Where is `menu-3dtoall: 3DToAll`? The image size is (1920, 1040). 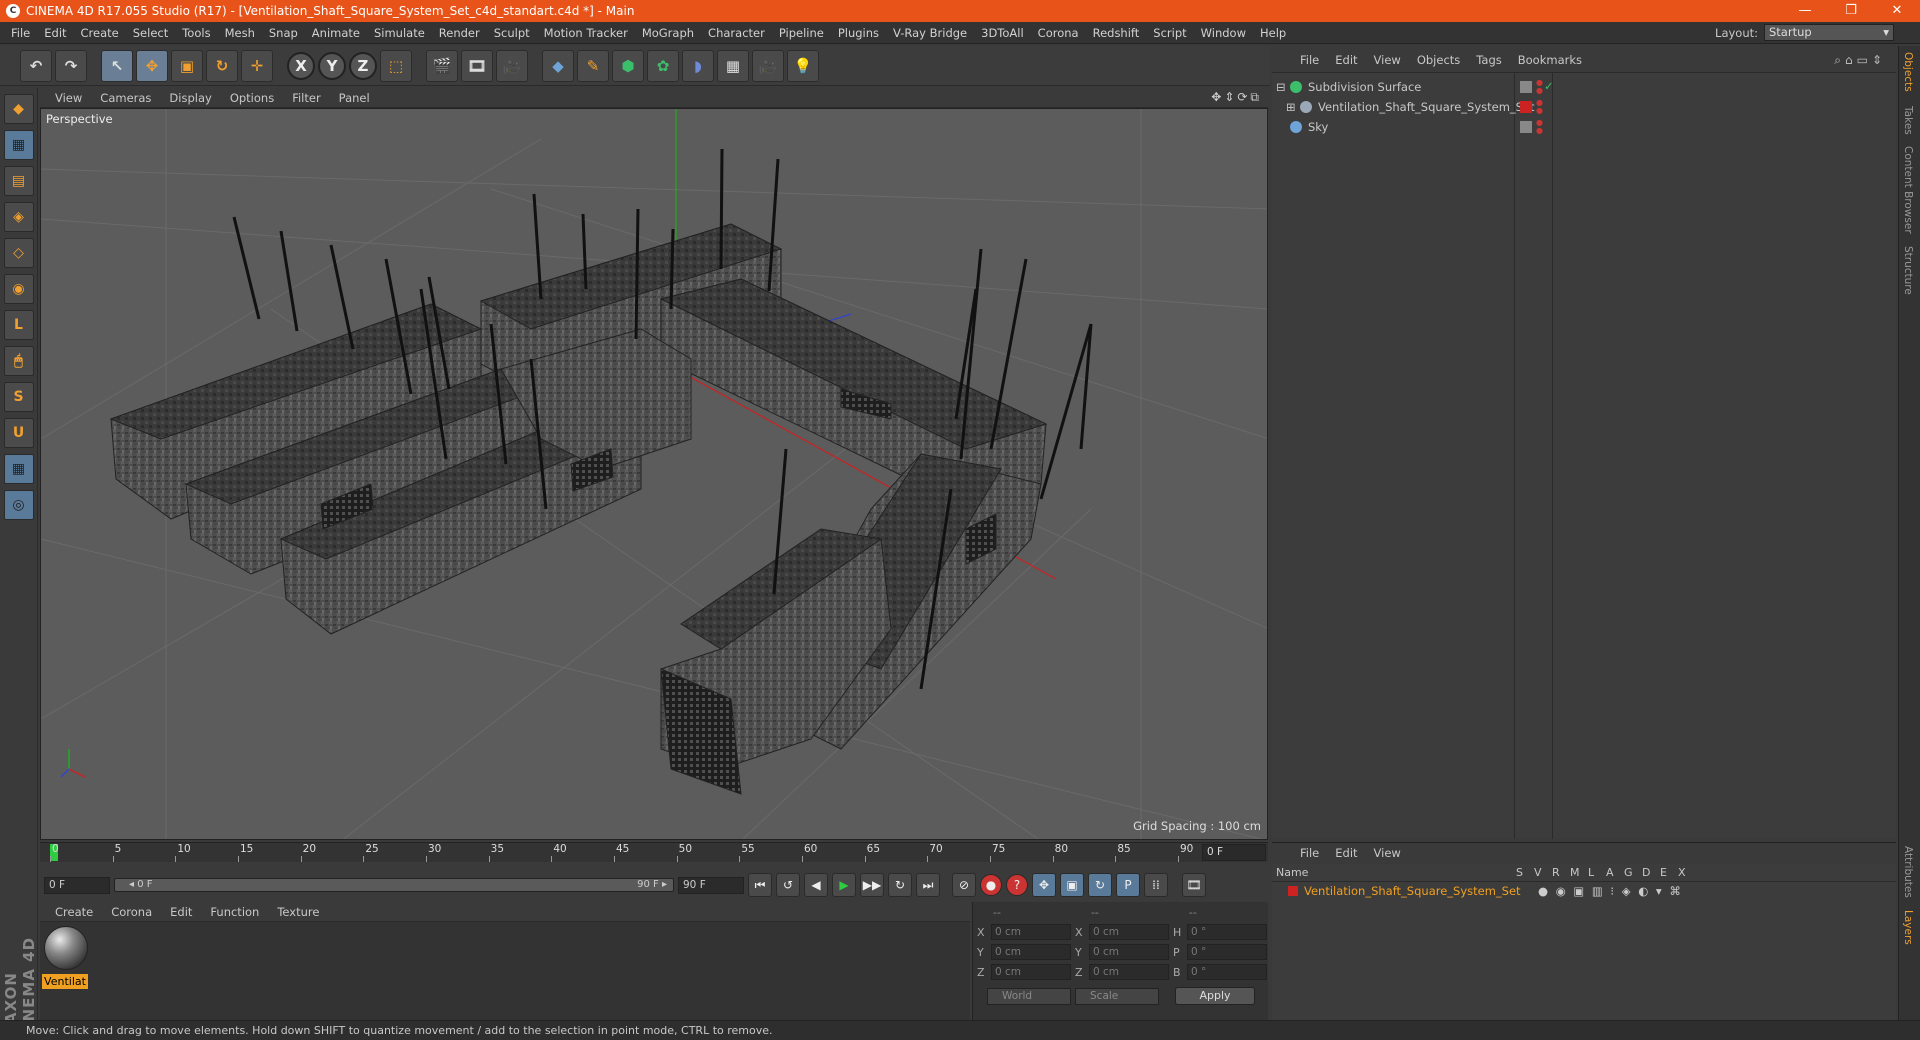 menu-3dtoall: 3DToAll is located at coordinates (1002, 33).